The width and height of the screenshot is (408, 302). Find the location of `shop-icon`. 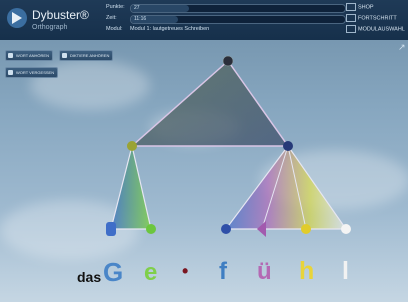

shop-icon is located at coordinates (351, 7).